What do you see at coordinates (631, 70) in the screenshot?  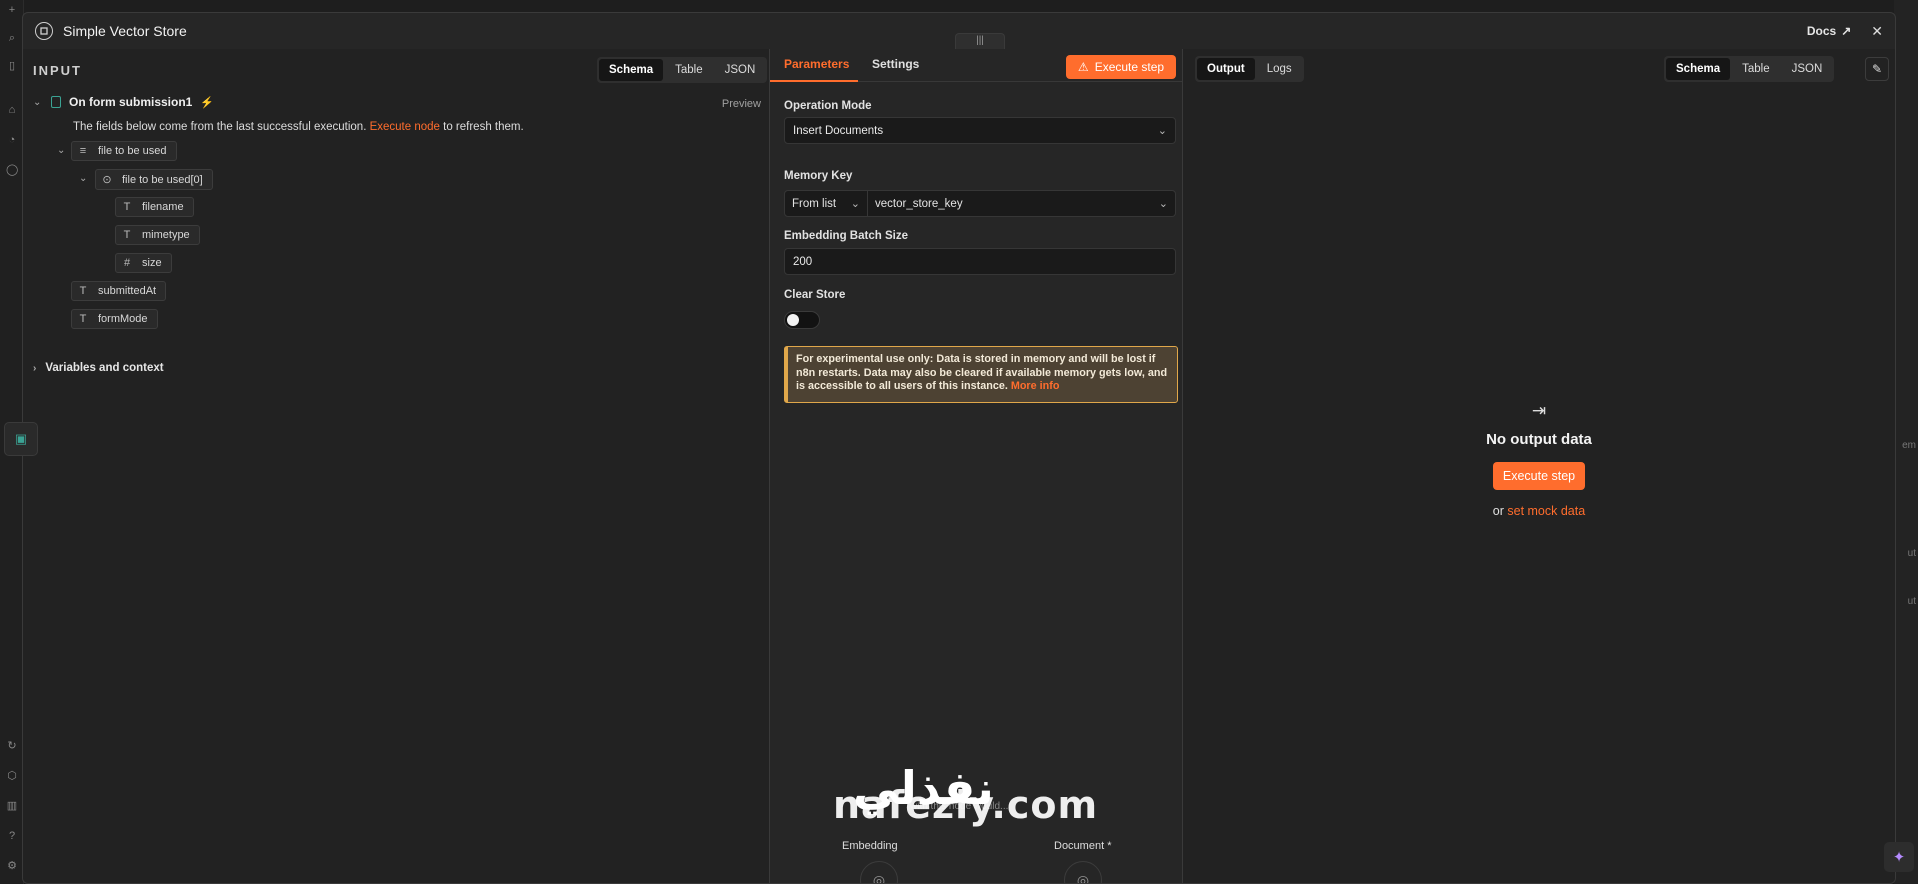 I see `input-tab-schema: Schema` at bounding box center [631, 70].